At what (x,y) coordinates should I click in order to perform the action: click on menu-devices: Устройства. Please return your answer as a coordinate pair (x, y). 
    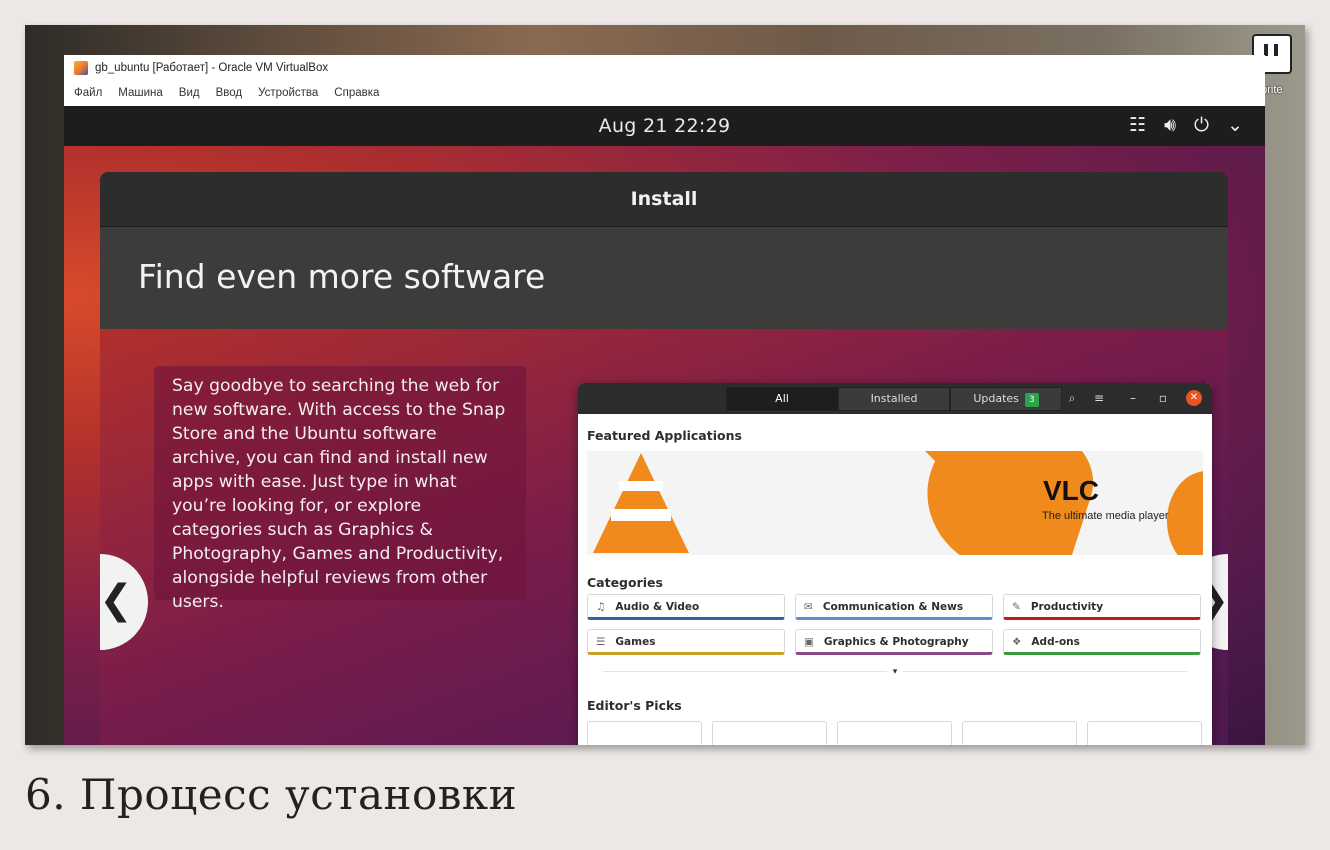
    Looking at the image, I should click on (288, 93).